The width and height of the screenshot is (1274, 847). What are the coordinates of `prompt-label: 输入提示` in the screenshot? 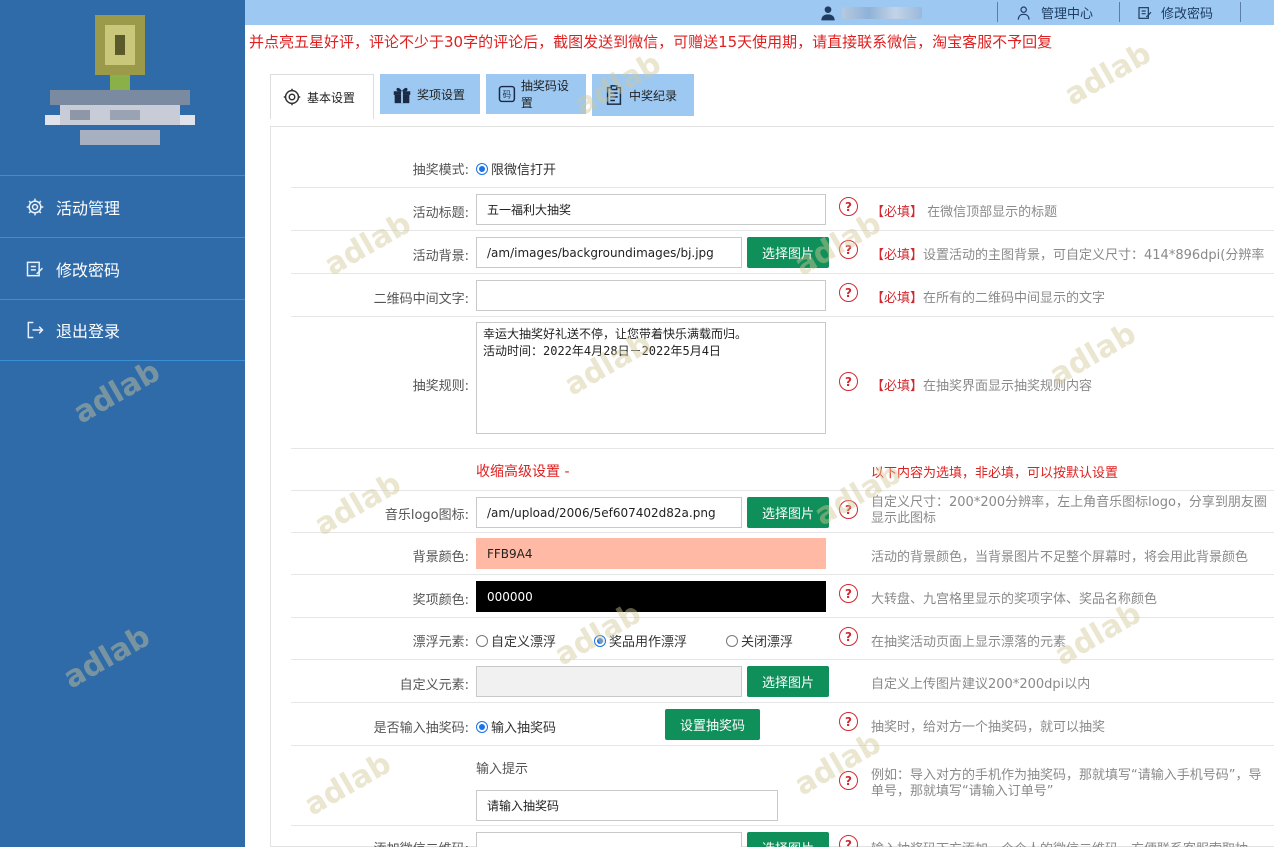 It's located at (502, 769).